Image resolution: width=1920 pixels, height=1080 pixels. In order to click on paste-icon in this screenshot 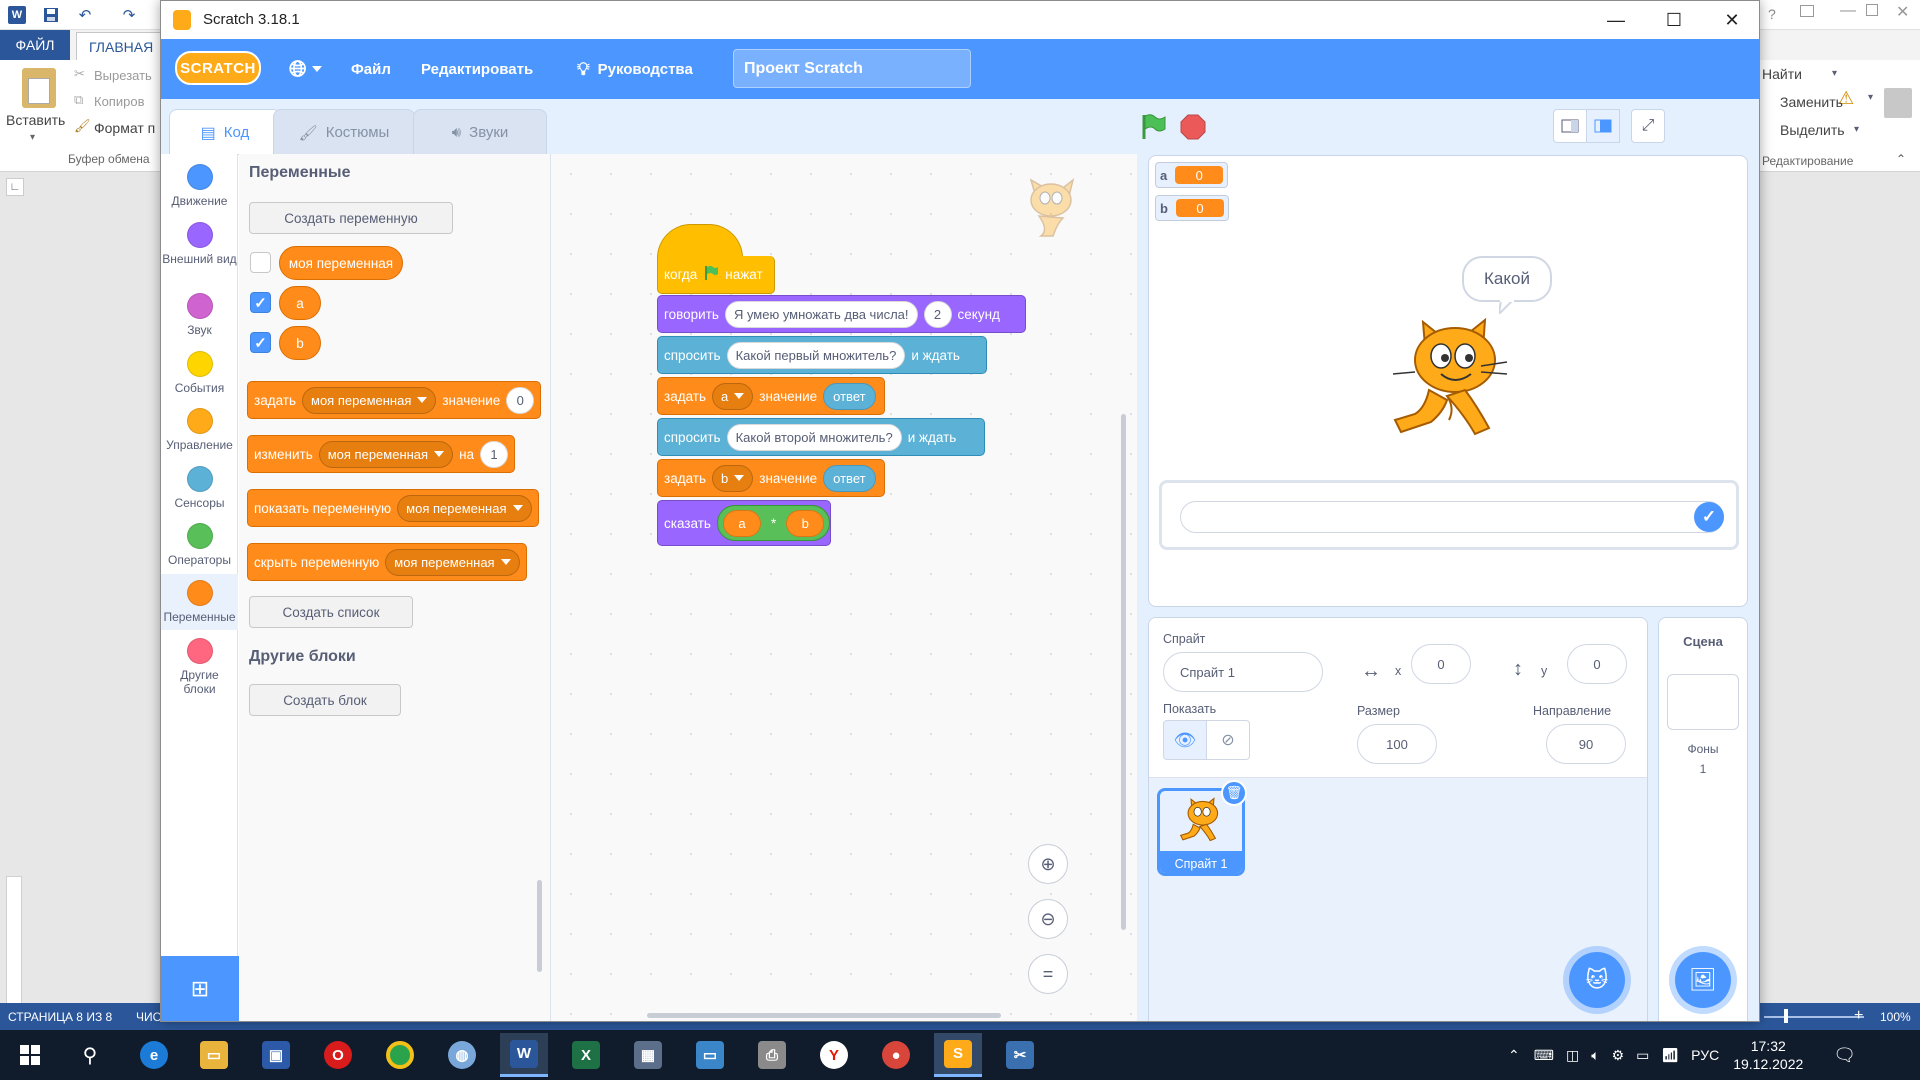, I will do `click(39, 88)`.